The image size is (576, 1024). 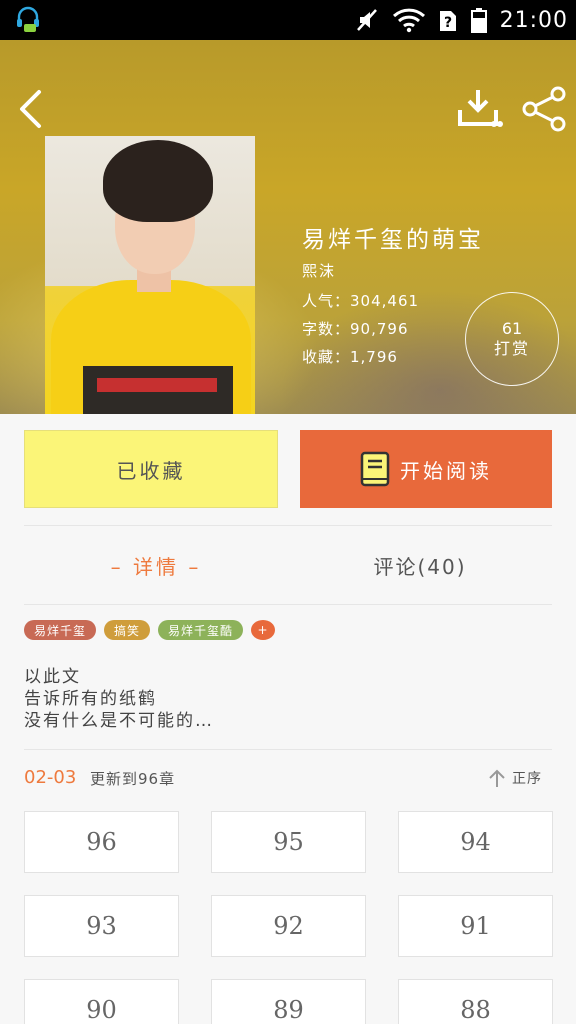 I want to click on book-title: 易烊千玺的萌宝, so click(x=393, y=240).